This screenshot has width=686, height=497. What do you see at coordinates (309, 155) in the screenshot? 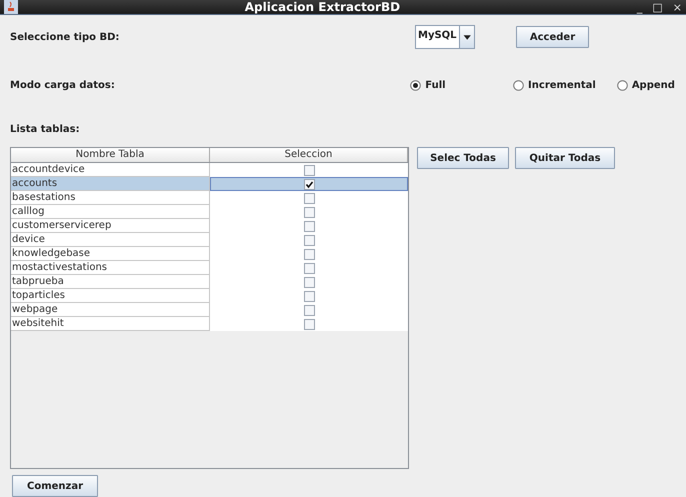
I see `column-header: Seleccion` at bounding box center [309, 155].